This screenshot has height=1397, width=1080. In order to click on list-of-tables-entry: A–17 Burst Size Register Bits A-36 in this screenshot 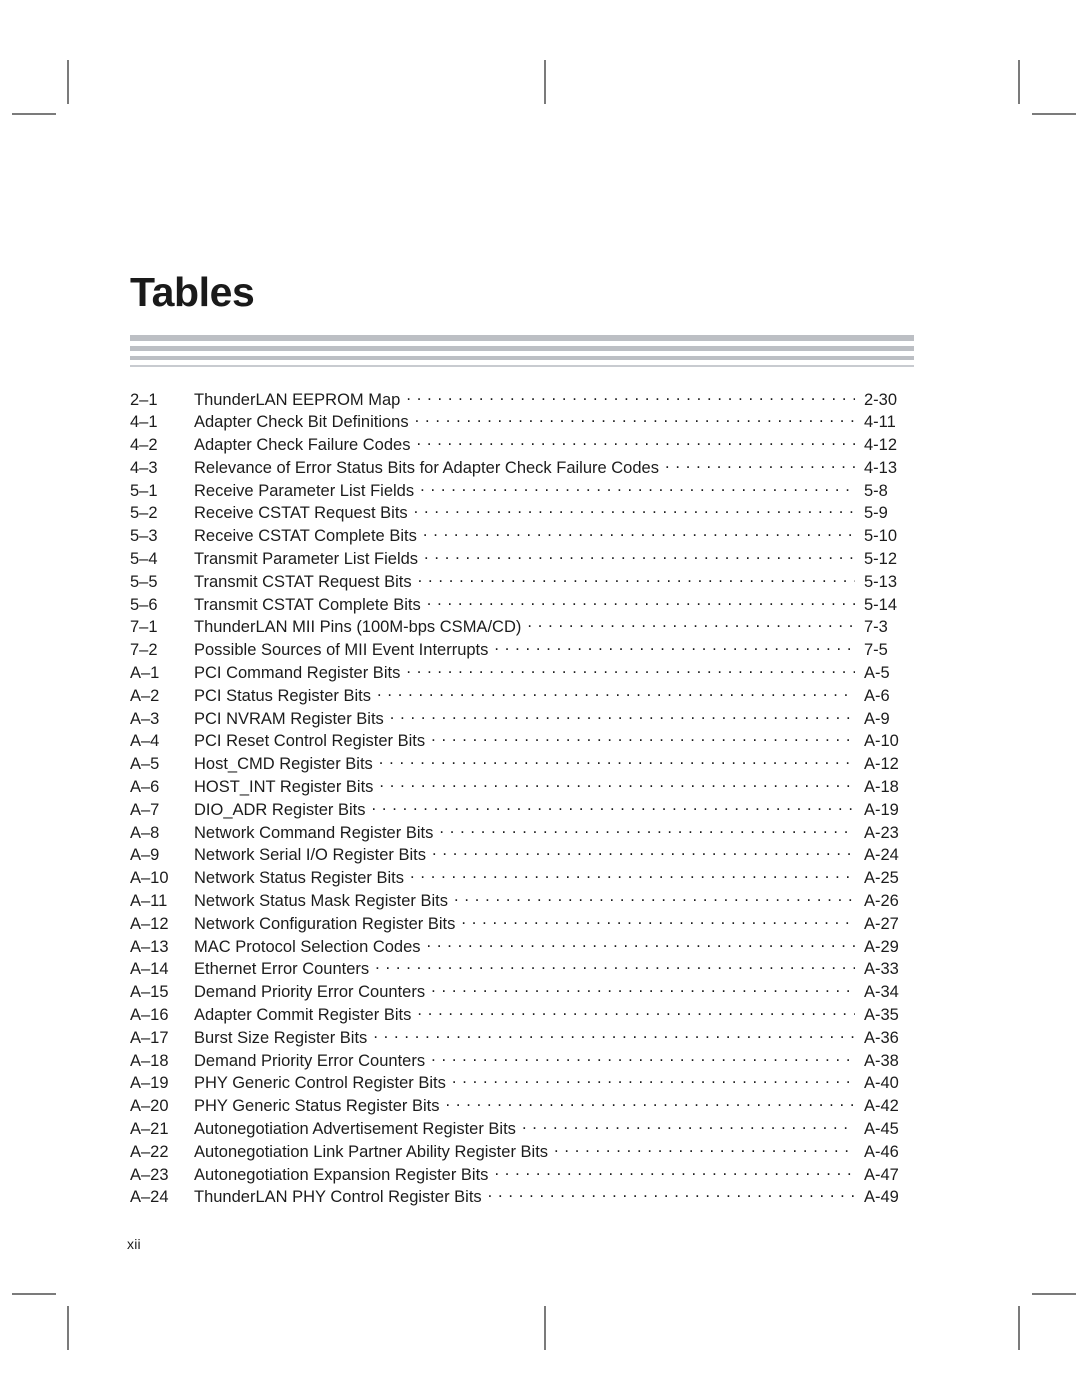, I will do `click(522, 1037)`.